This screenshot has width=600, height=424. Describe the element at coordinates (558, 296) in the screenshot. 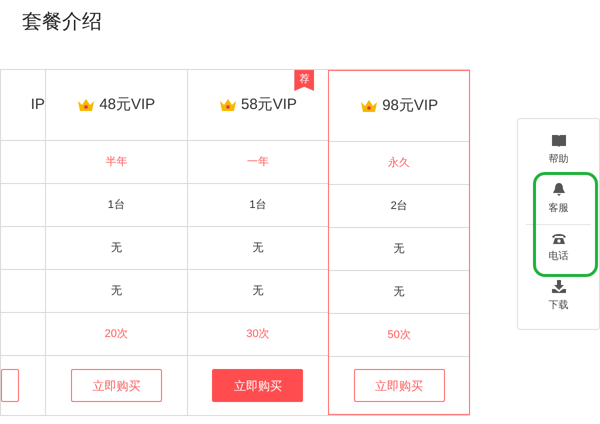

I see `side-panel-item: 下载` at that location.